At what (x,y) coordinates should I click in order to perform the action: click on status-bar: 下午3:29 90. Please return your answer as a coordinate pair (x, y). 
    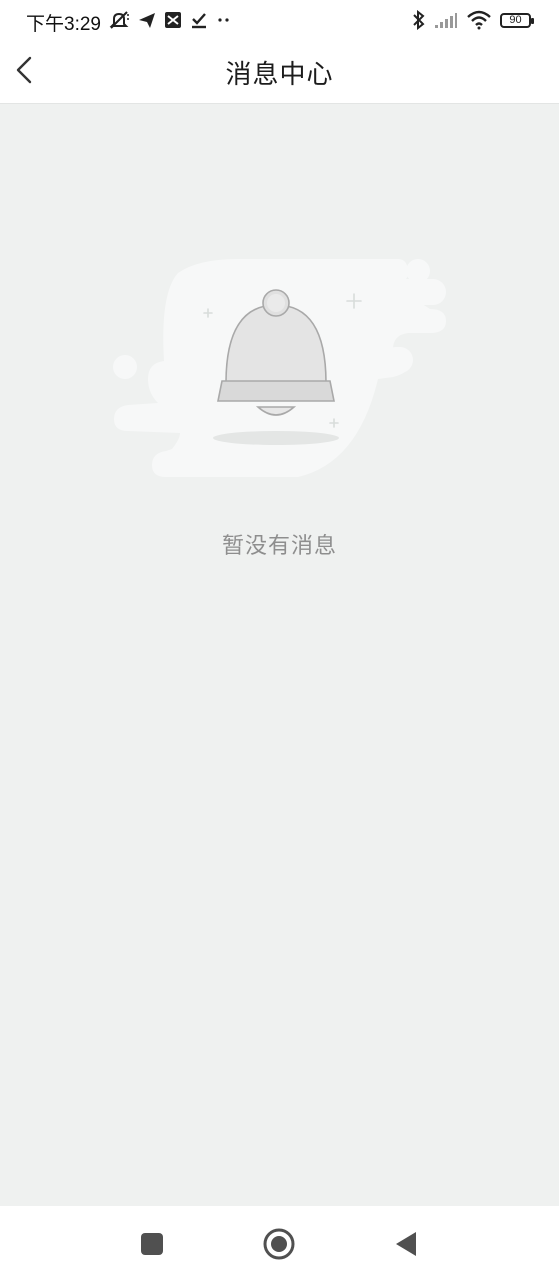
    Looking at the image, I should click on (279, 20).